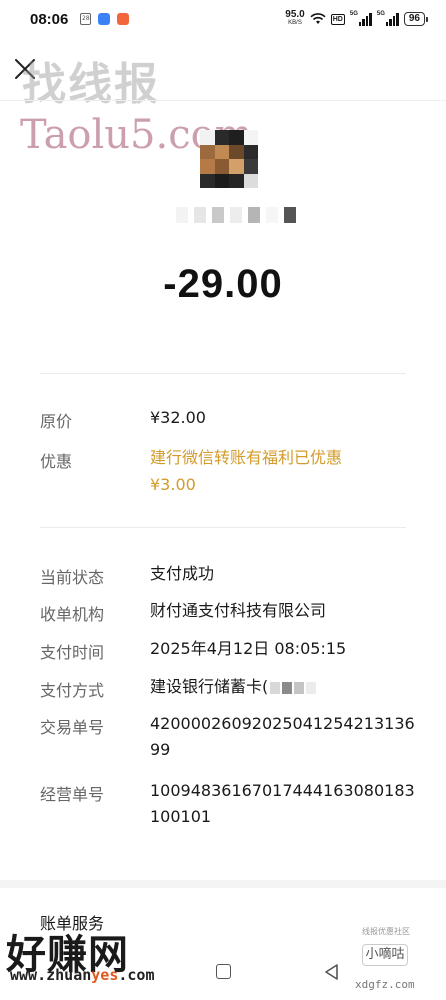 The height and width of the screenshot is (1000, 446). What do you see at coordinates (91, 84) in the screenshot?
I see `watermark-top: 找线报` at bounding box center [91, 84].